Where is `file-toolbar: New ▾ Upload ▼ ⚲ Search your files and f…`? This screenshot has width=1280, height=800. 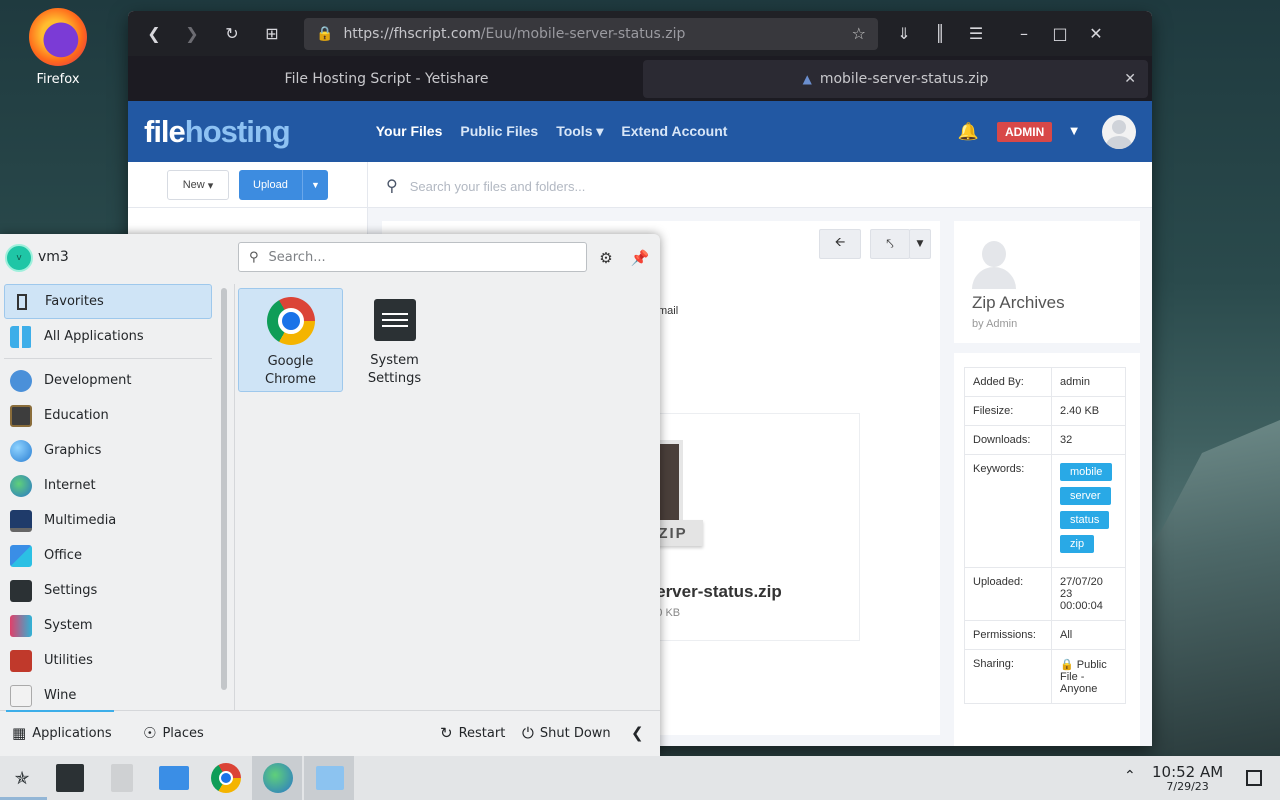 file-toolbar: New ▾ Upload ▼ ⚲ Search your files and f… is located at coordinates (640, 185).